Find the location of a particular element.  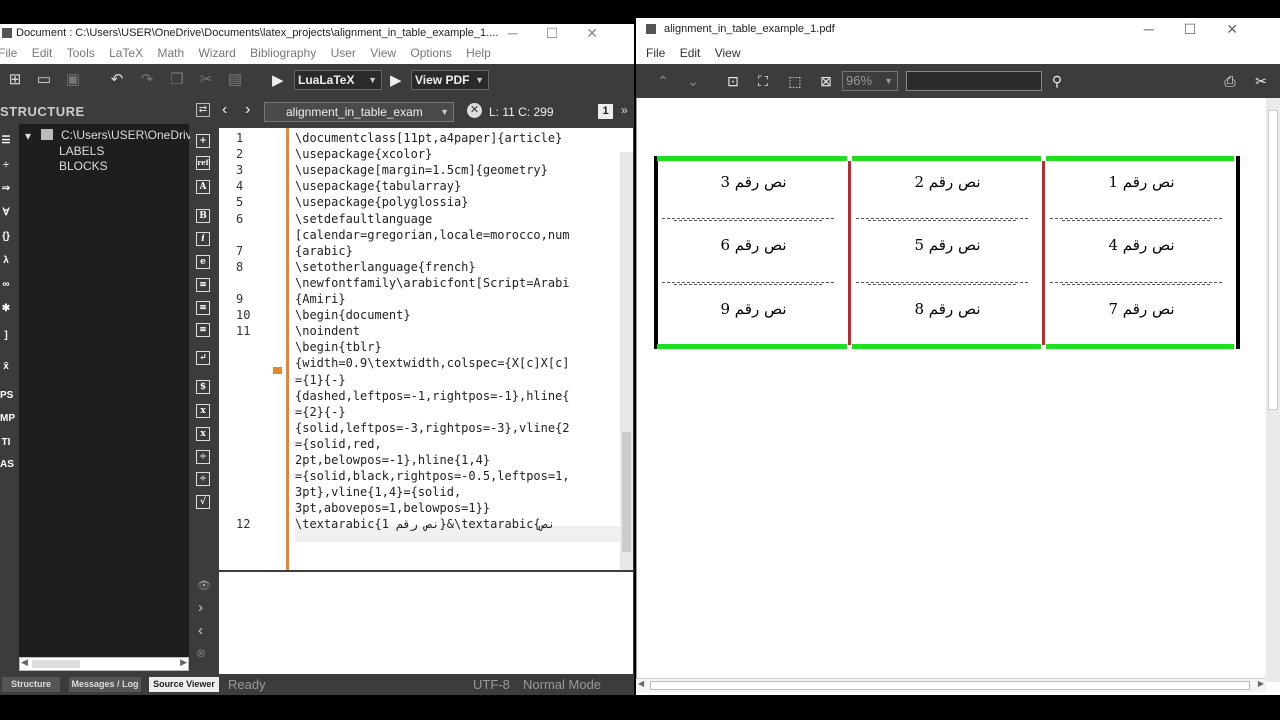

menu-bibliography: Bibliography is located at coordinates (283, 53).